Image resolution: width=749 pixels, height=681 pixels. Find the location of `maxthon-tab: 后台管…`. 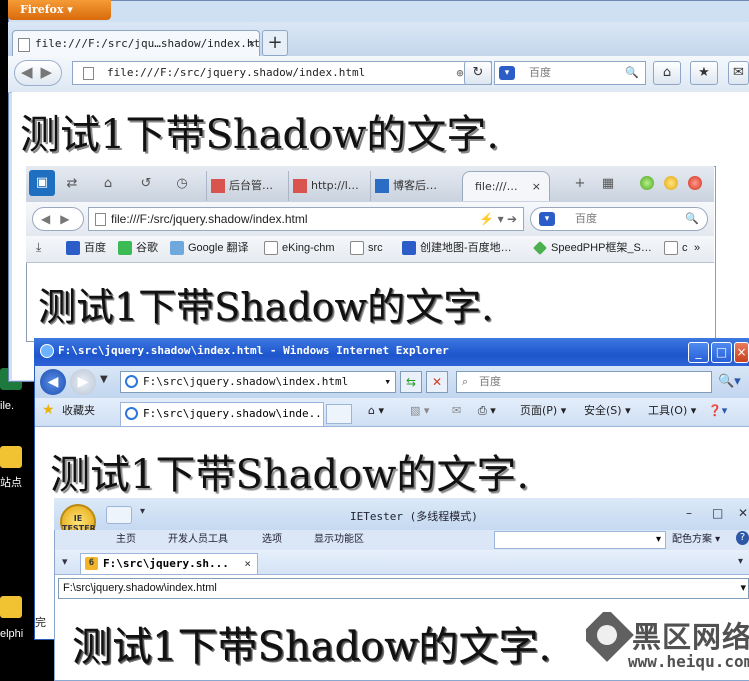

maxthon-tab: 后台管… is located at coordinates (246, 186).